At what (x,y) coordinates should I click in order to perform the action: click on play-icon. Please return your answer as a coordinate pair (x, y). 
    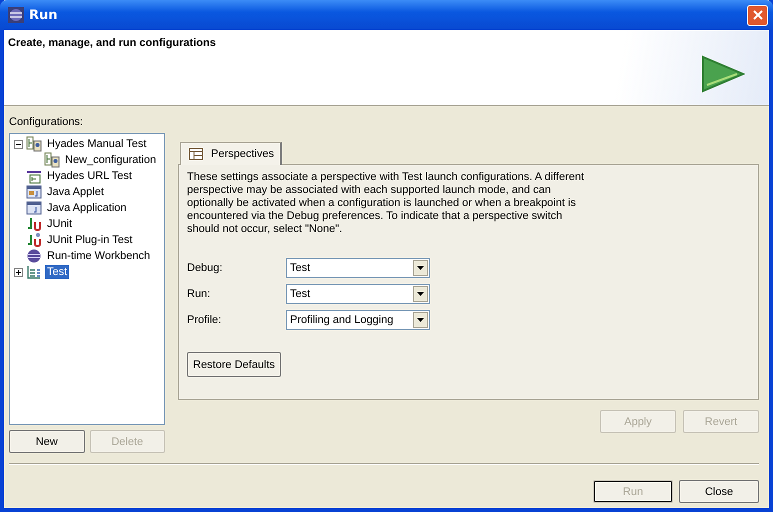
    Looking at the image, I should click on (723, 74).